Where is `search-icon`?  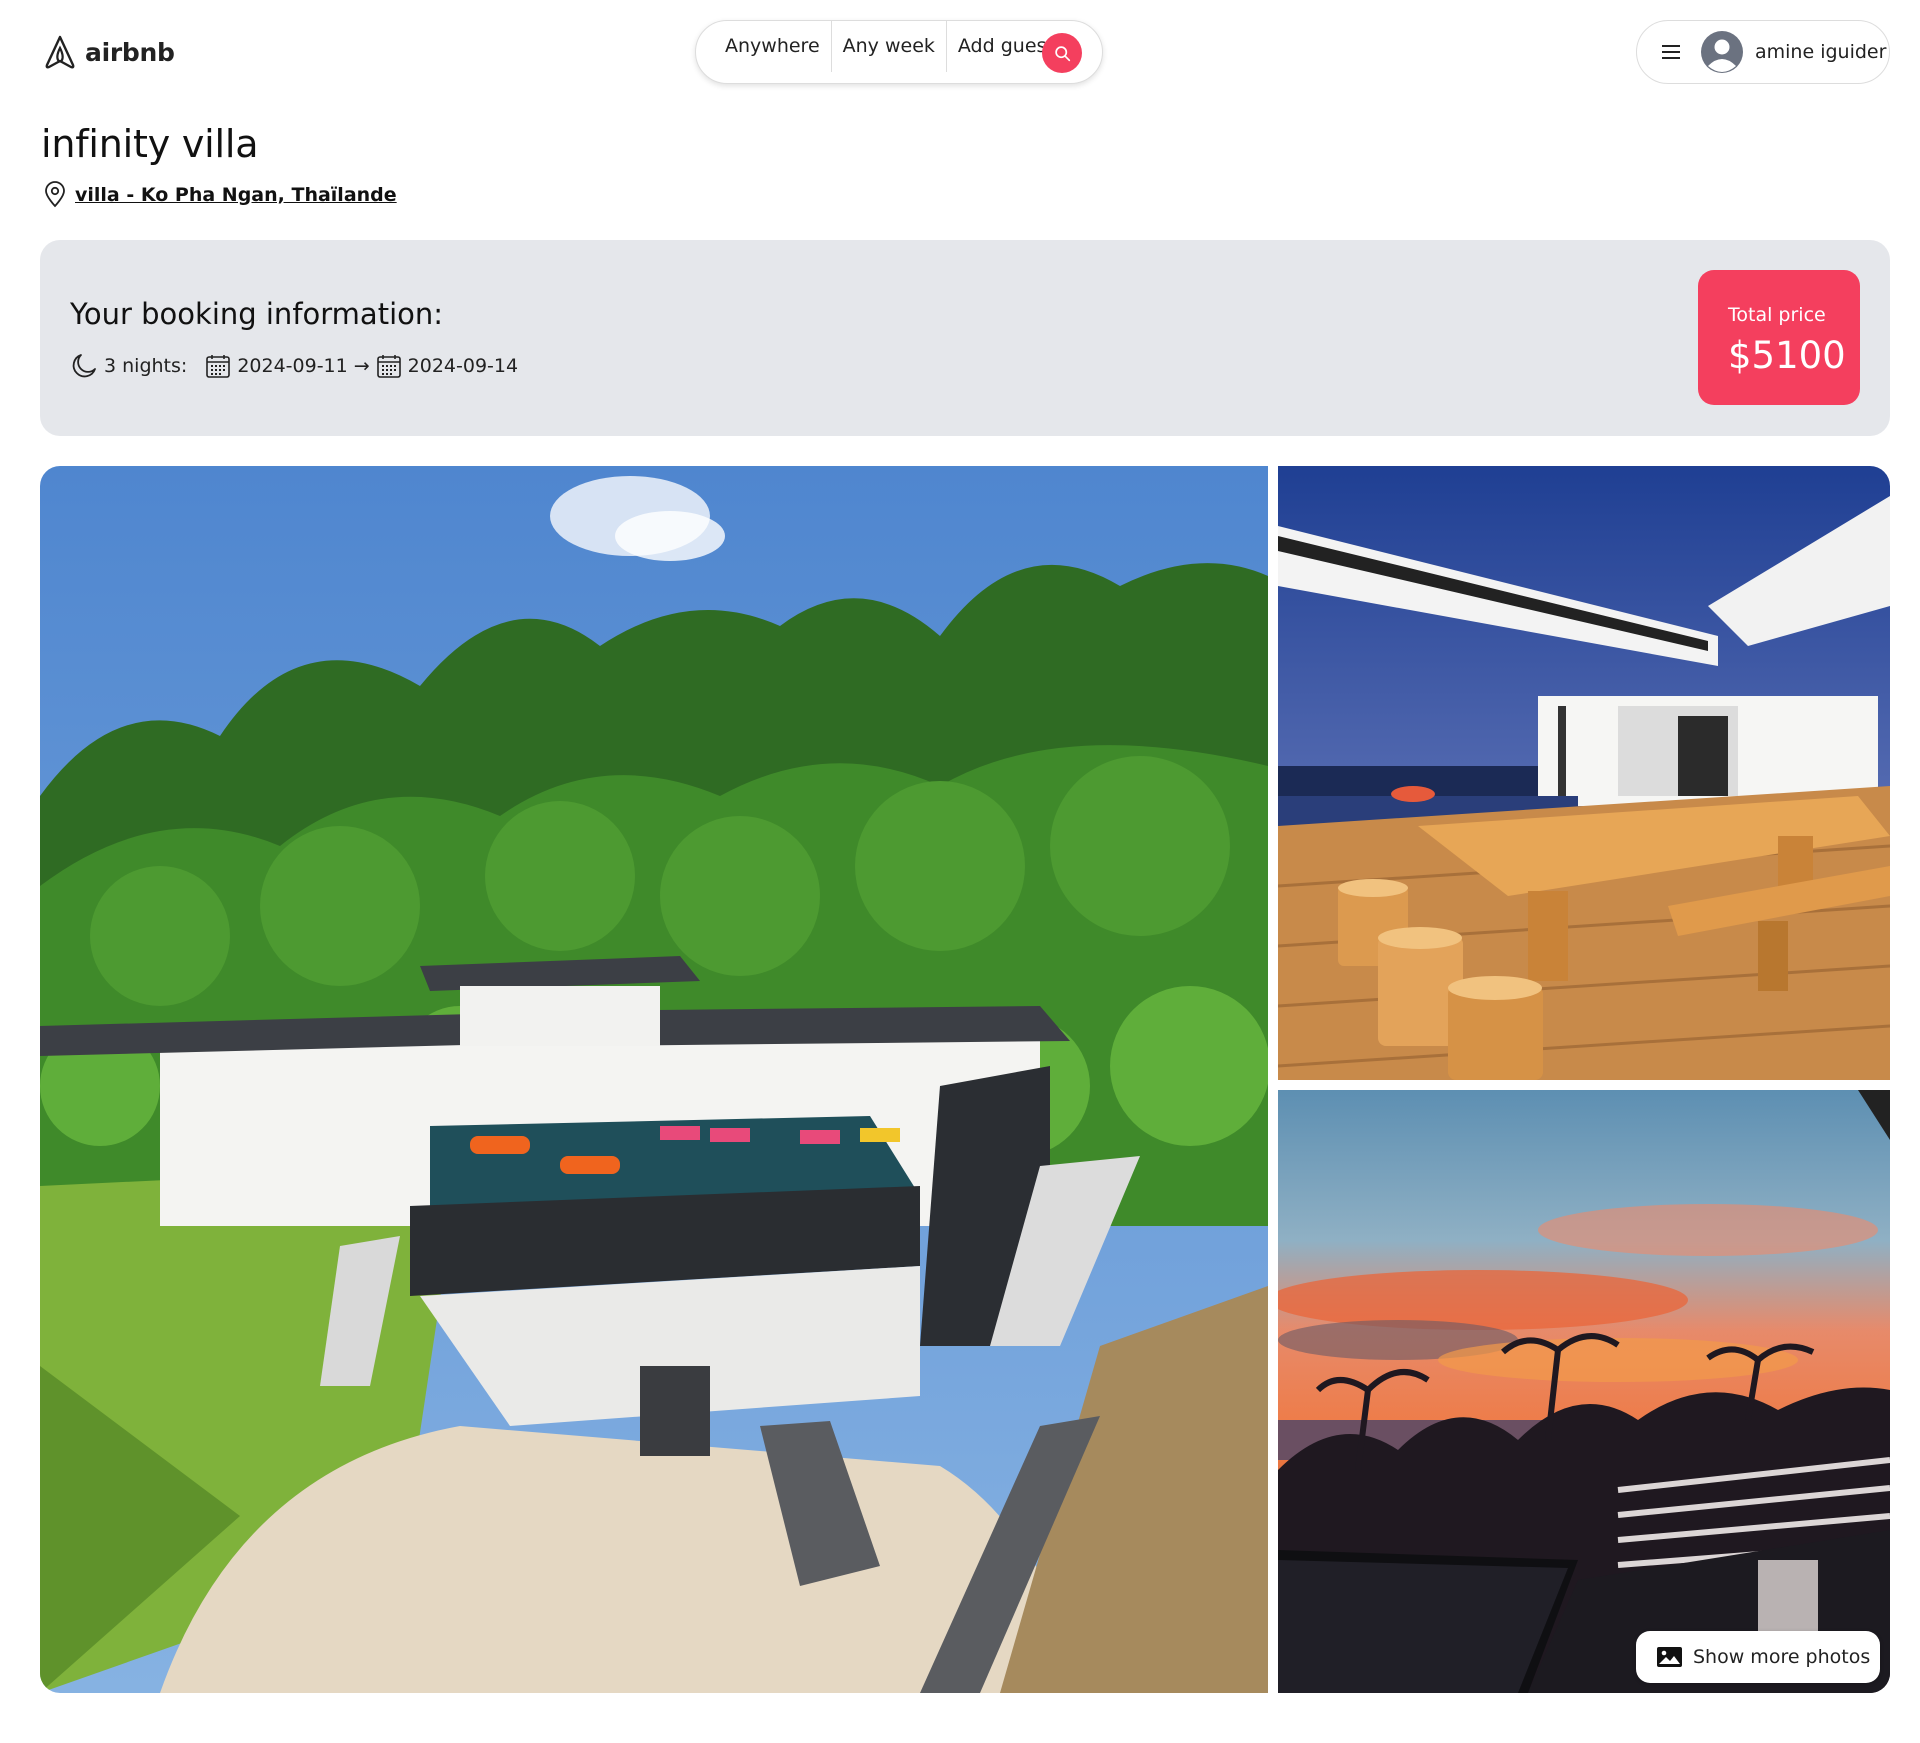
search-icon is located at coordinates (1062, 53).